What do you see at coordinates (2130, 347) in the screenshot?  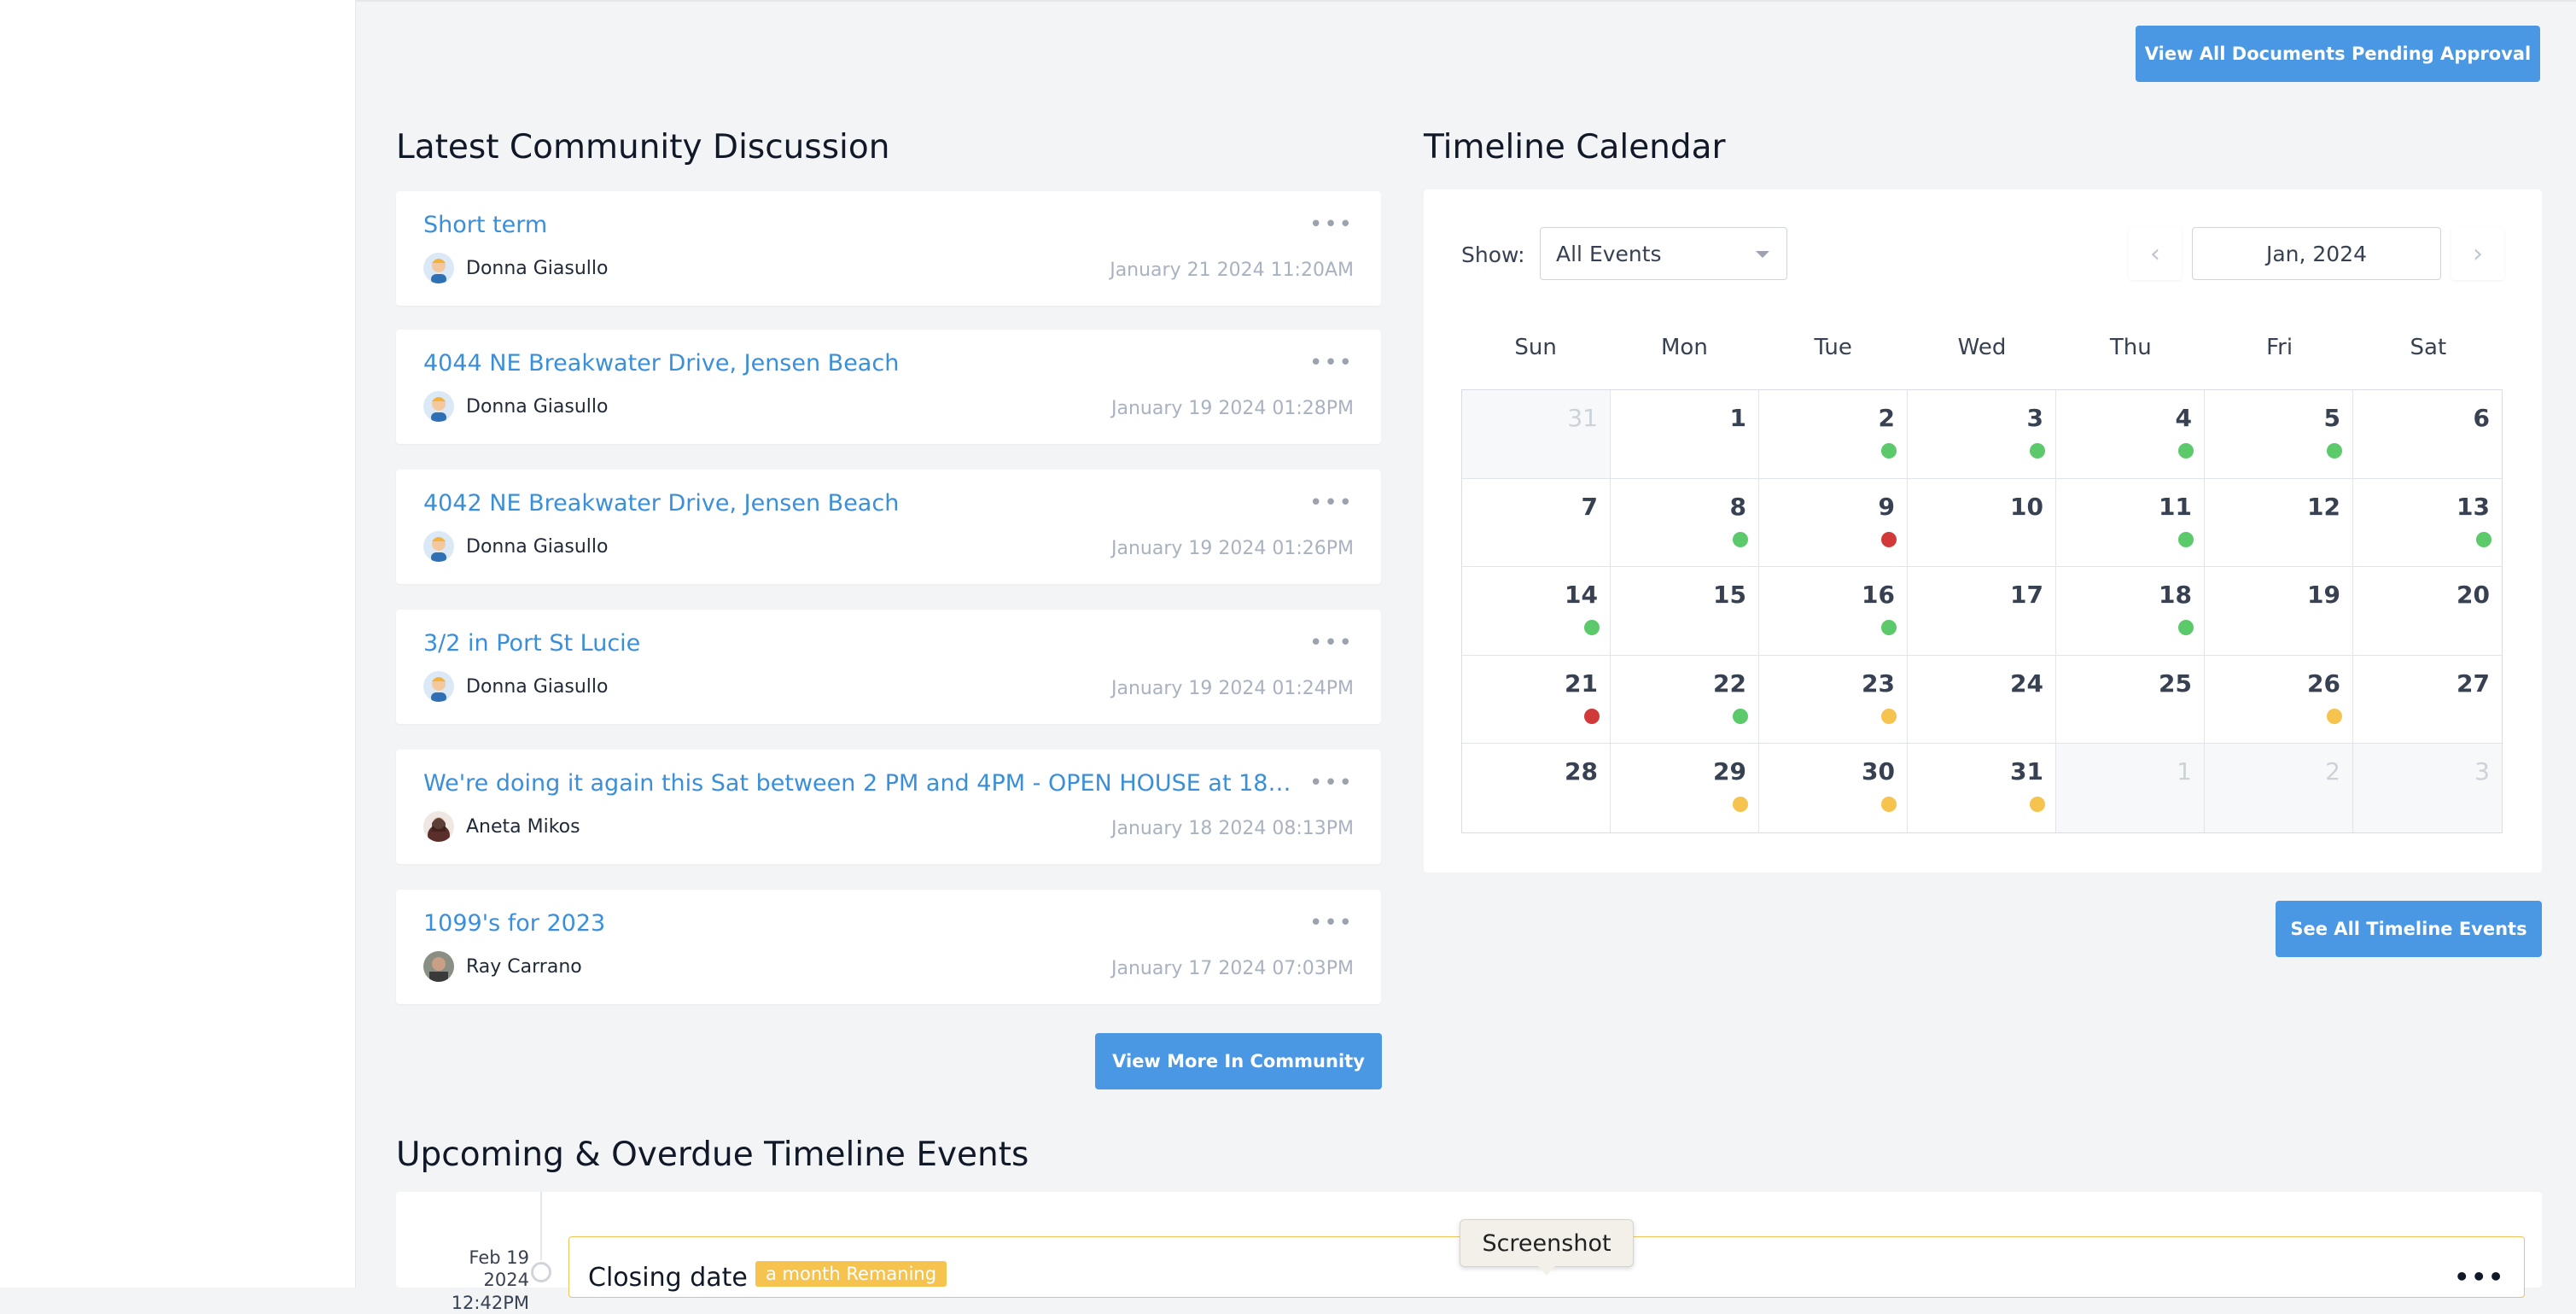 I see `weekday-label: Thu` at bounding box center [2130, 347].